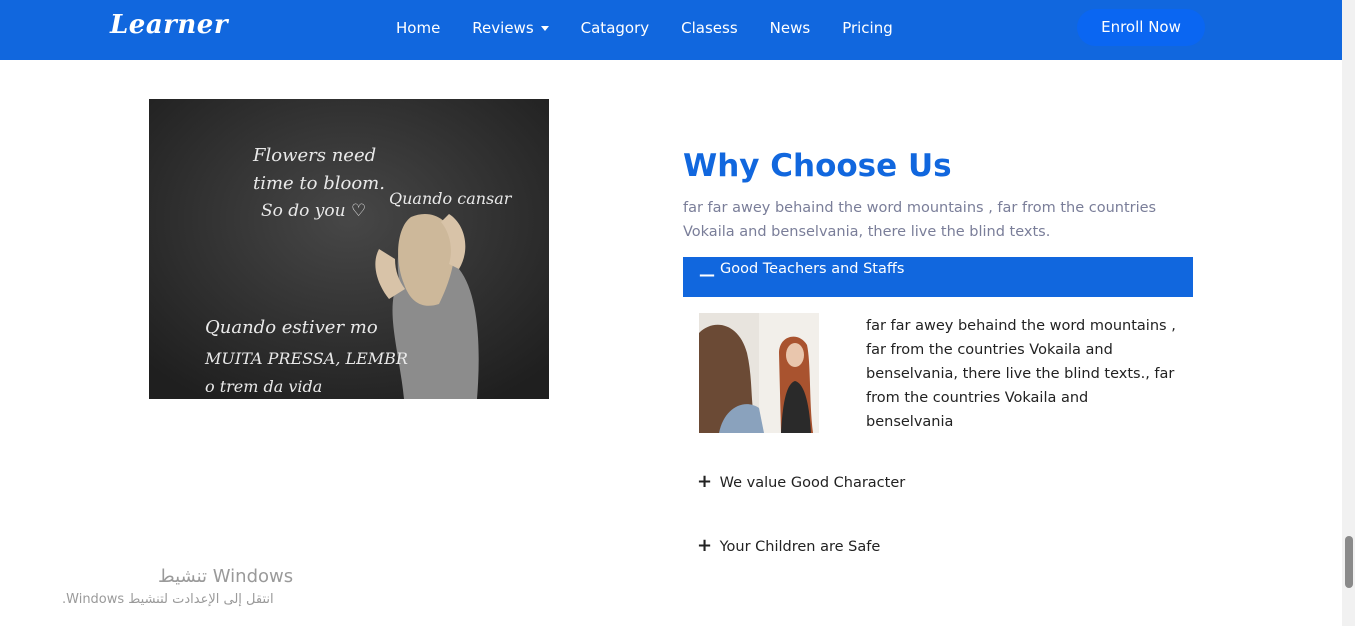  Describe the element at coordinates (503, 28) in the screenshot. I see `nav-reviews-label: Reviews` at that location.